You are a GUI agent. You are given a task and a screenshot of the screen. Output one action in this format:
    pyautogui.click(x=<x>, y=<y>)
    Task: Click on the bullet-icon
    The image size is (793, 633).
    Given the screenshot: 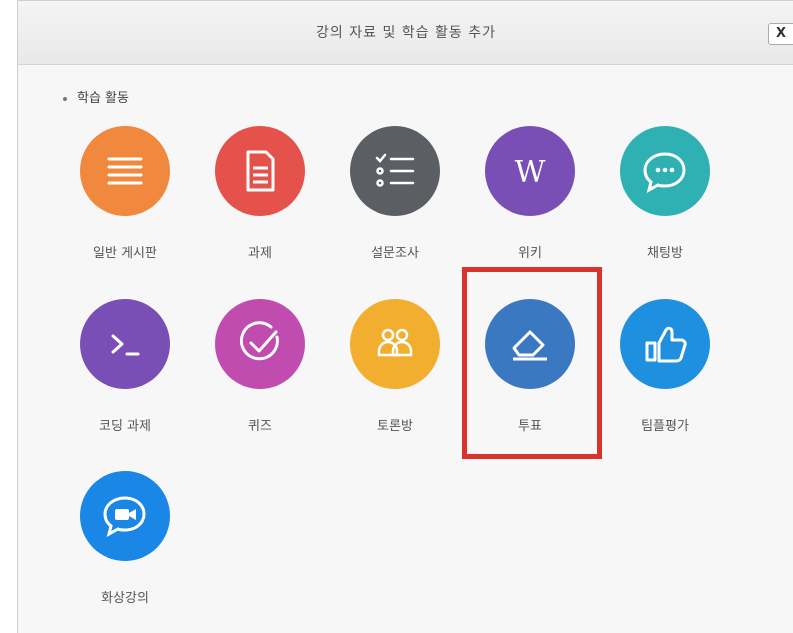 What is the action you would take?
    pyautogui.click(x=65, y=98)
    